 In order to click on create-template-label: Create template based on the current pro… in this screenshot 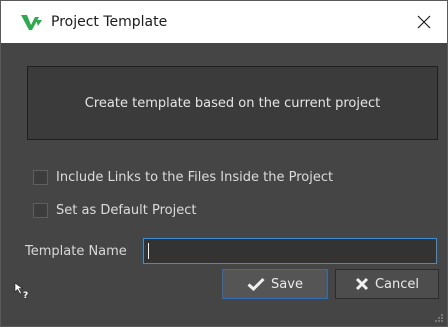, I will do `click(232, 103)`.